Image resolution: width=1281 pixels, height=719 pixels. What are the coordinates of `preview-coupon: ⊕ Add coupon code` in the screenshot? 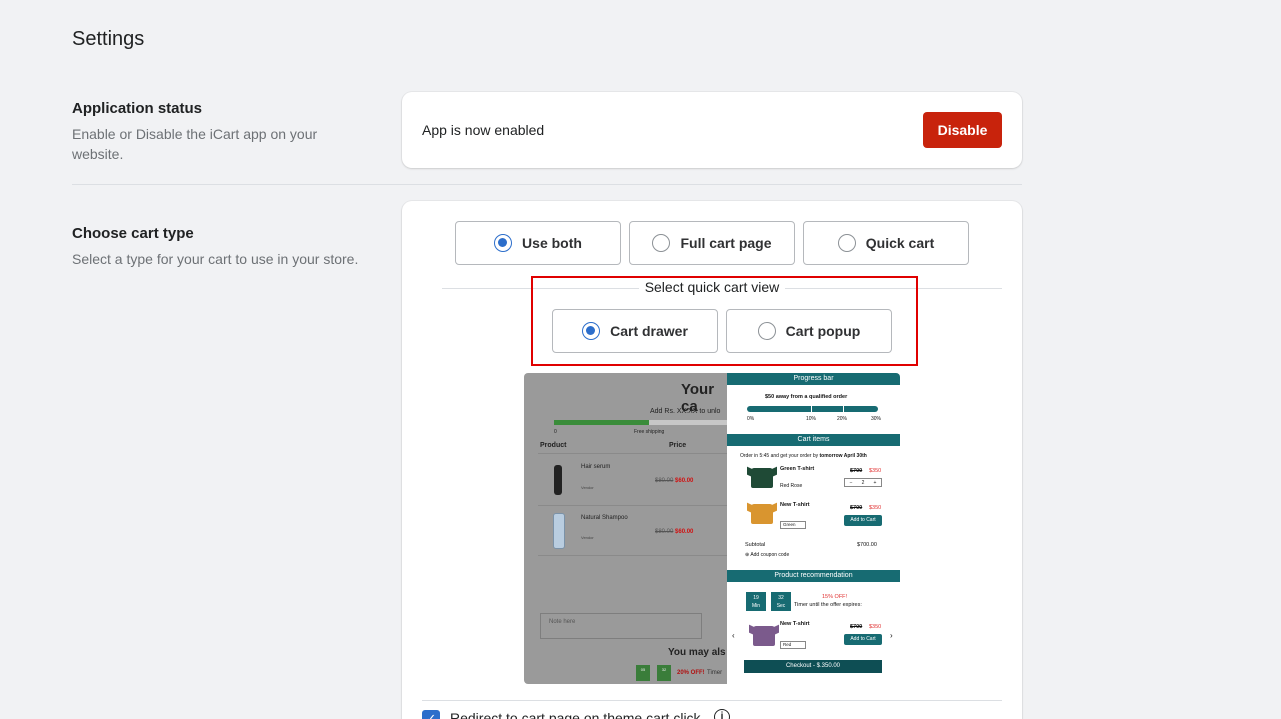 It's located at (767, 555).